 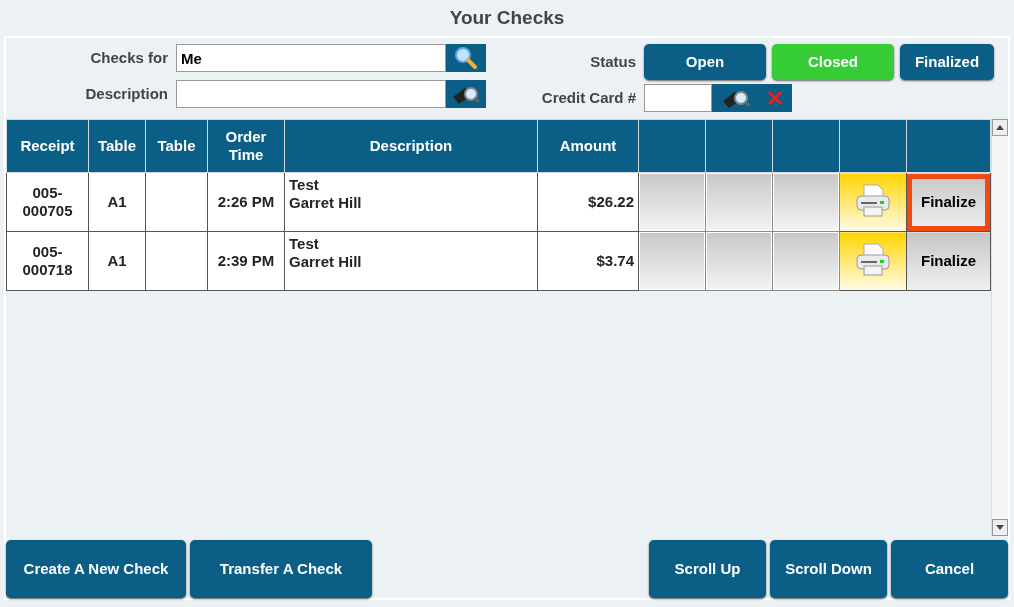 What do you see at coordinates (281, 569) in the screenshot?
I see `bottom-button: Transfer A Check` at bounding box center [281, 569].